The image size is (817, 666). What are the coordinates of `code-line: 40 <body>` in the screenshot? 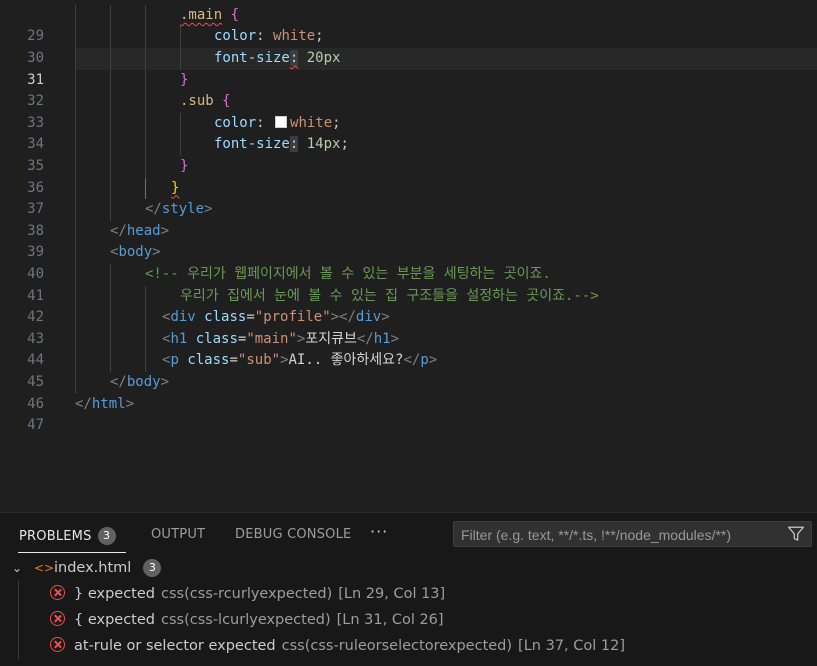 It's located at (408, 262).